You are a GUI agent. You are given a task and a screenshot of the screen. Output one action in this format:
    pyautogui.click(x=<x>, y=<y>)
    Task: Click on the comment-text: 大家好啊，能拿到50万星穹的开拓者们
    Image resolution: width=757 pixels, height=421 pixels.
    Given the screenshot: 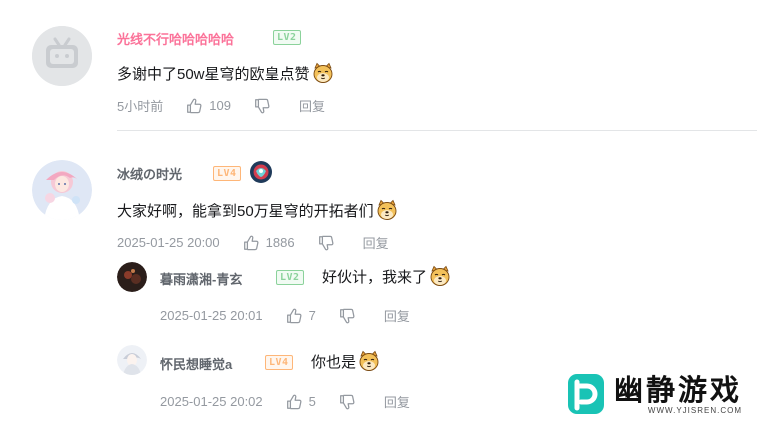 What is the action you would take?
    pyautogui.click(x=257, y=210)
    